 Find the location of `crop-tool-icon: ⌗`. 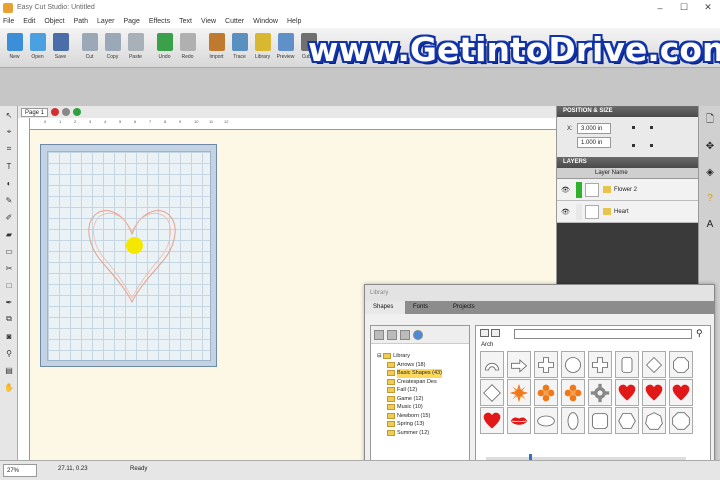

crop-tool-icon: ⌗ is located at coordinates (9, 149).